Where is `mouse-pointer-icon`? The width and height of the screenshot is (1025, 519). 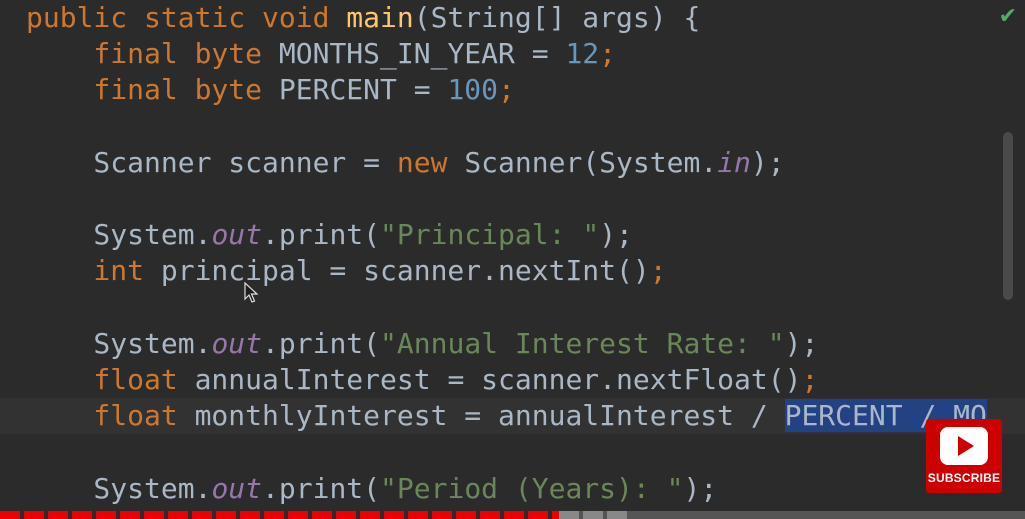
mouse-pointer-icon is located at coordinates (251, 292).